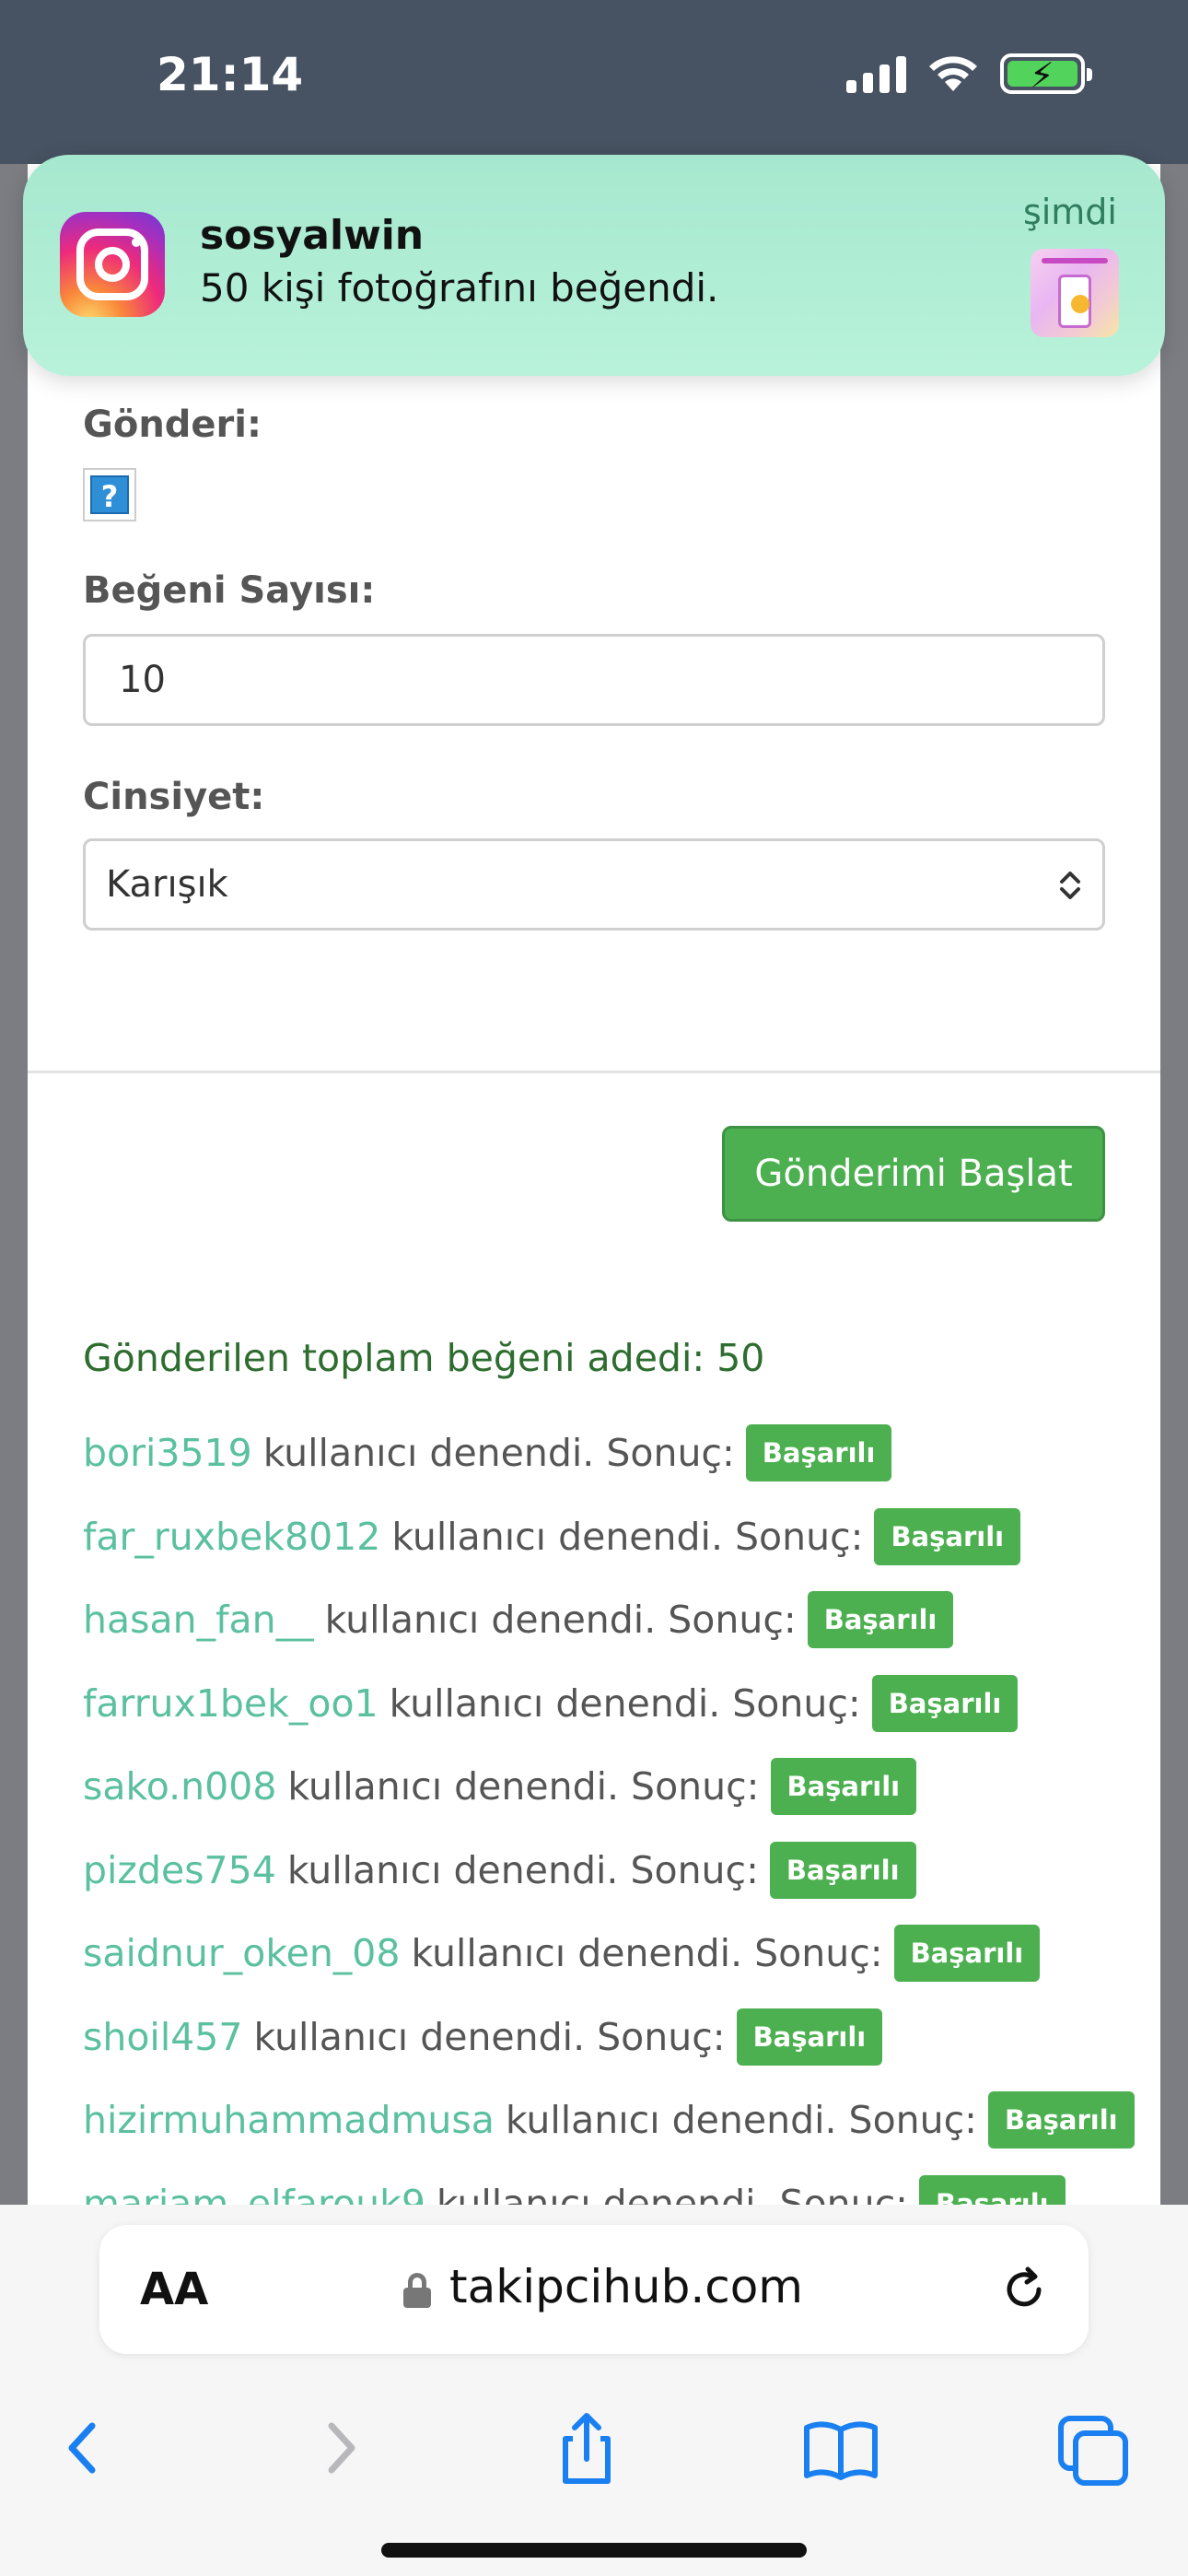 Image resolution: width=1188 pixels, height=2576 pixels. I want to click on post-image-placeholder: ?, so click(109, 495).